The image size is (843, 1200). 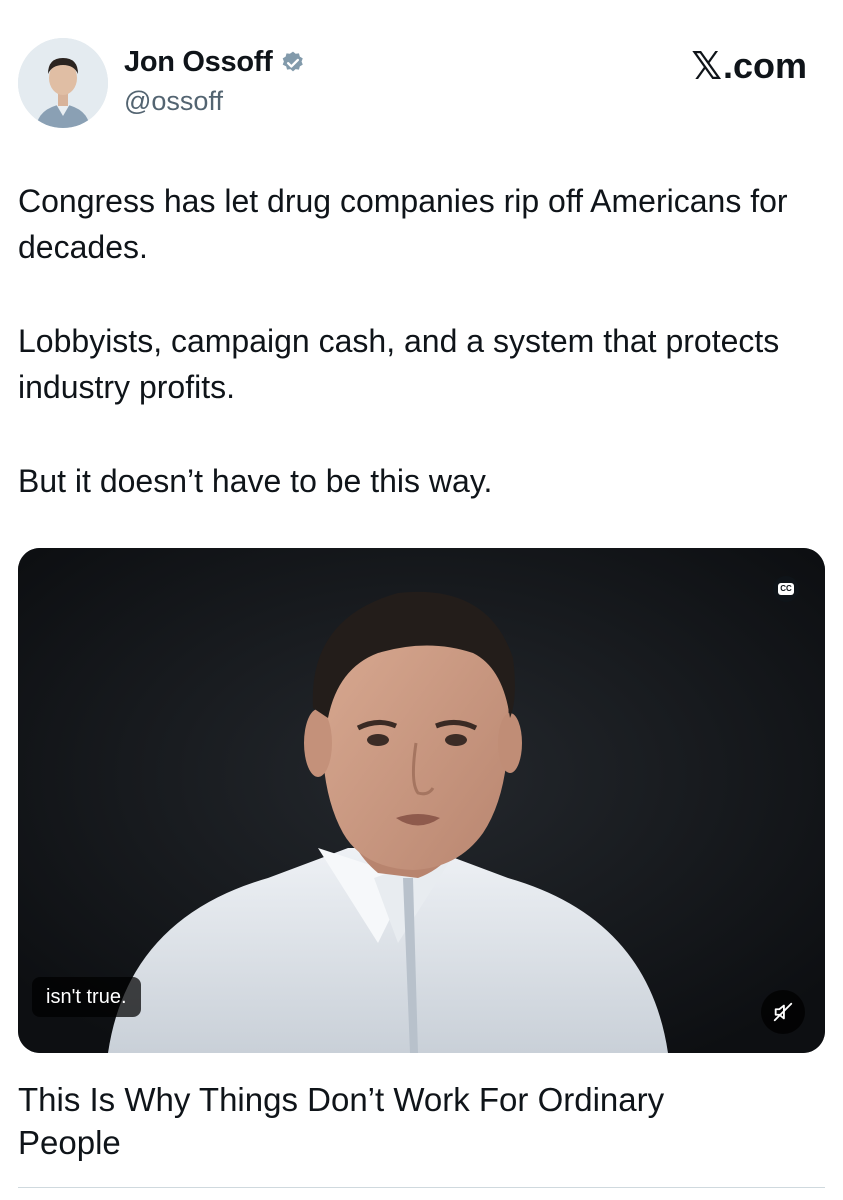 What do you see at coordinates (764, 65) in the screenshot?
I see `site-label-text: .com` at bounding box center [764, 65].